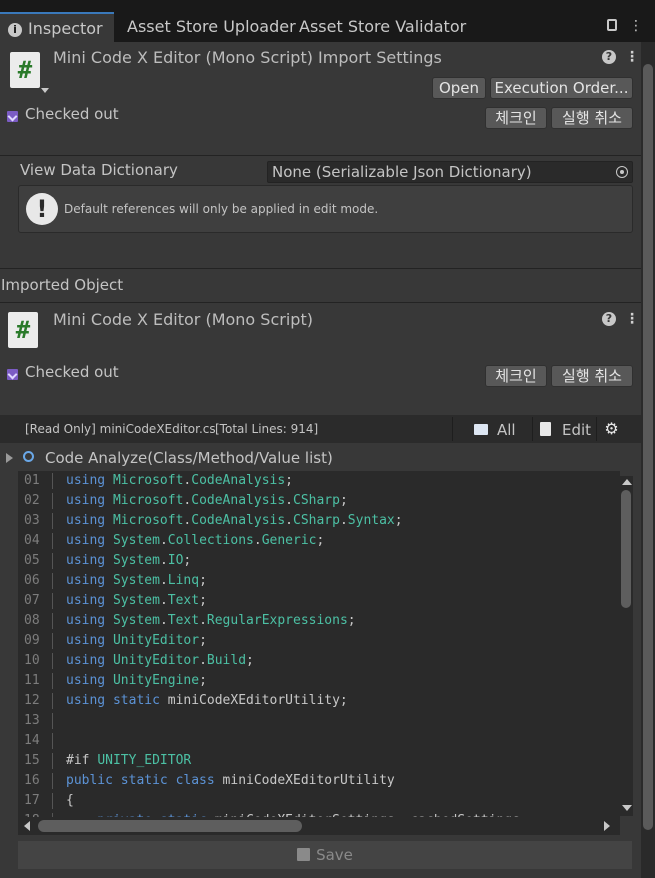 The image size is (655, 878). I want to click on object-picker-icon, so click(622, 172).